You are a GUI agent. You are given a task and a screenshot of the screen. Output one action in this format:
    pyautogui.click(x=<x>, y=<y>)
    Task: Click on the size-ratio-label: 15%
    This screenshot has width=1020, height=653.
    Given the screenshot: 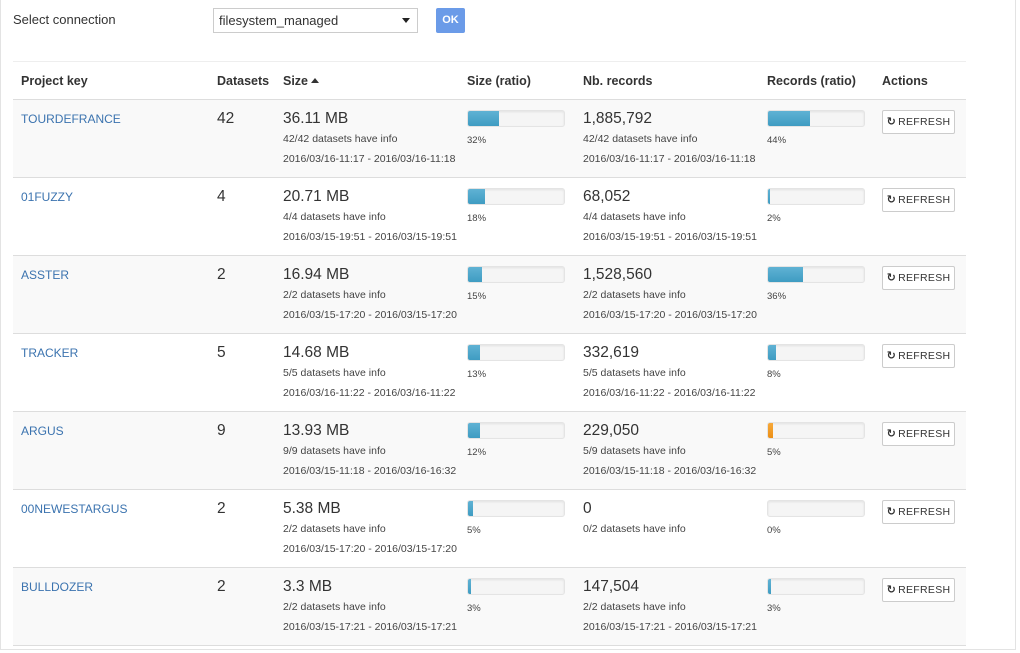 What is the action you would take?
    pyautogui.click(x=477, y=296)
    